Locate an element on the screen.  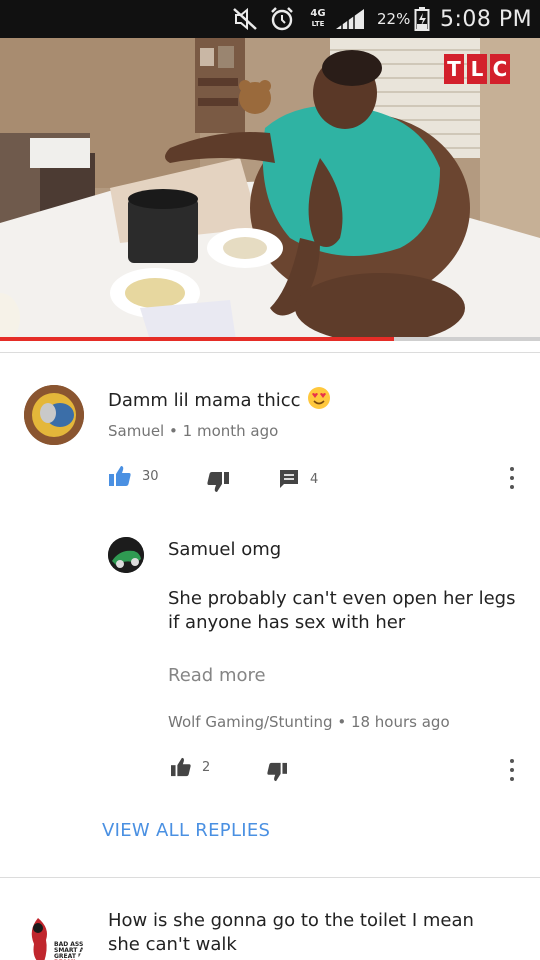
reply-body-line: She probably can't even open her legs is located at coordinates (342, 598).